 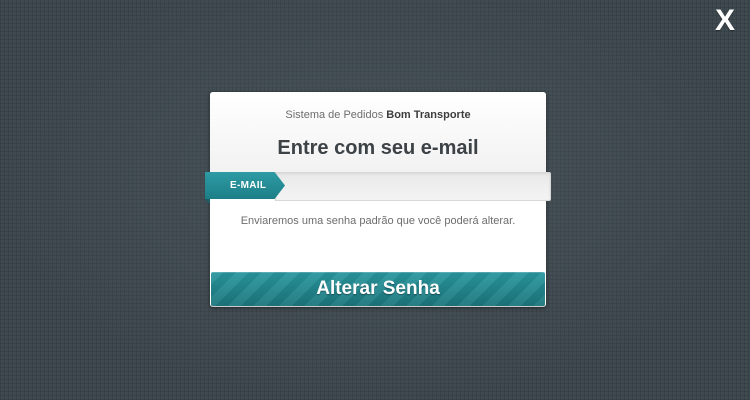 I want to click on system-subtitle: Sistema de Pedidos Bom Transporte, so click(x=378, y=115).